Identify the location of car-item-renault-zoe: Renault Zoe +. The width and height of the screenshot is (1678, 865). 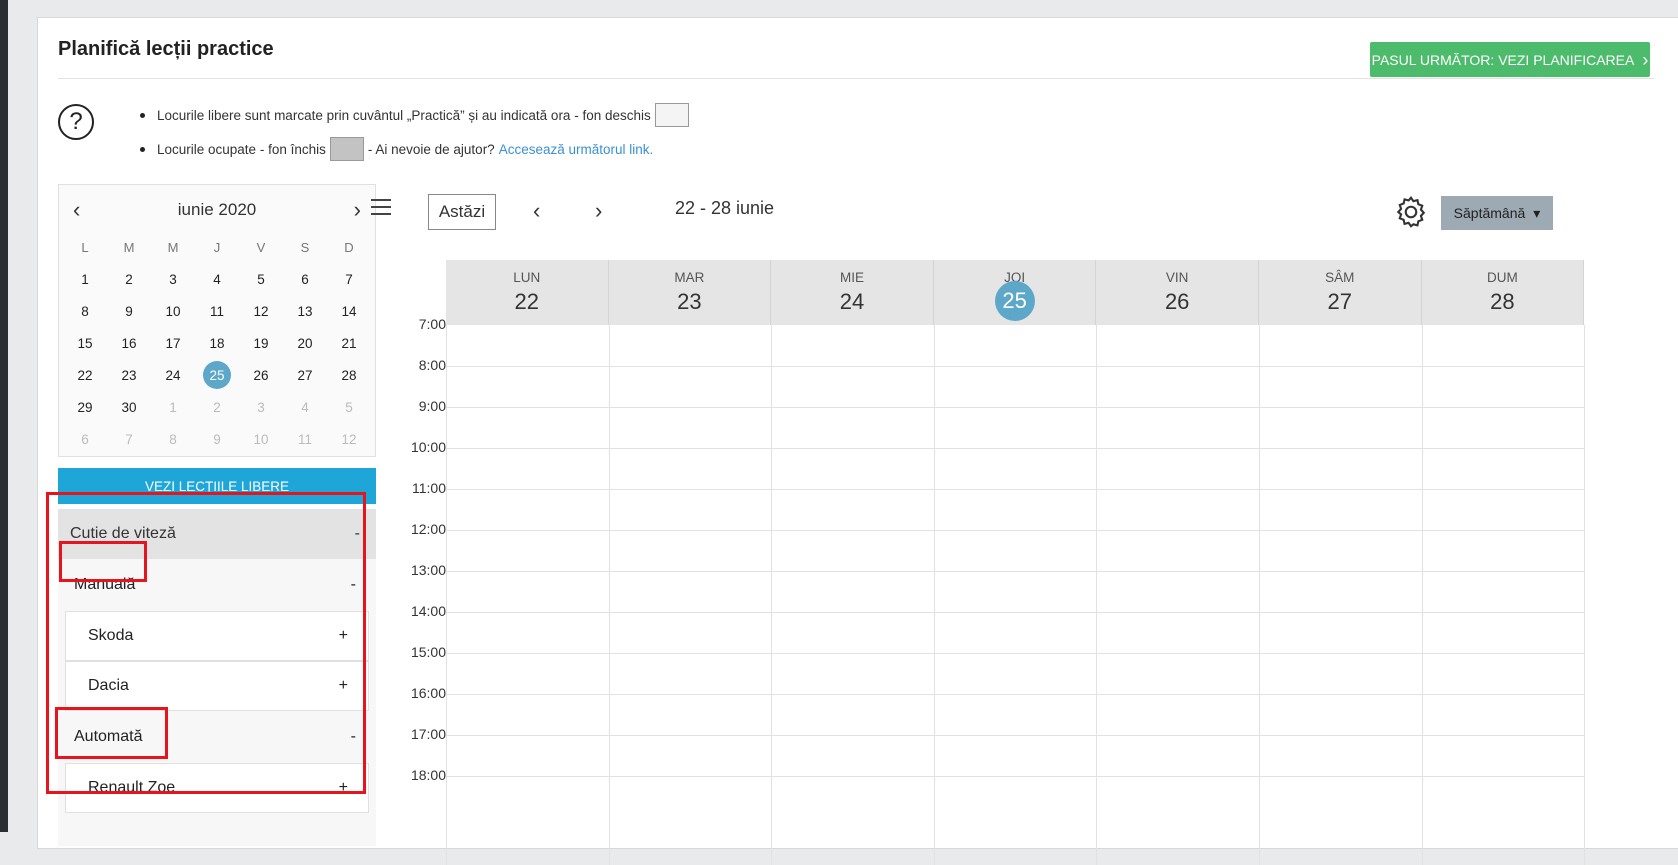
(217, 788).